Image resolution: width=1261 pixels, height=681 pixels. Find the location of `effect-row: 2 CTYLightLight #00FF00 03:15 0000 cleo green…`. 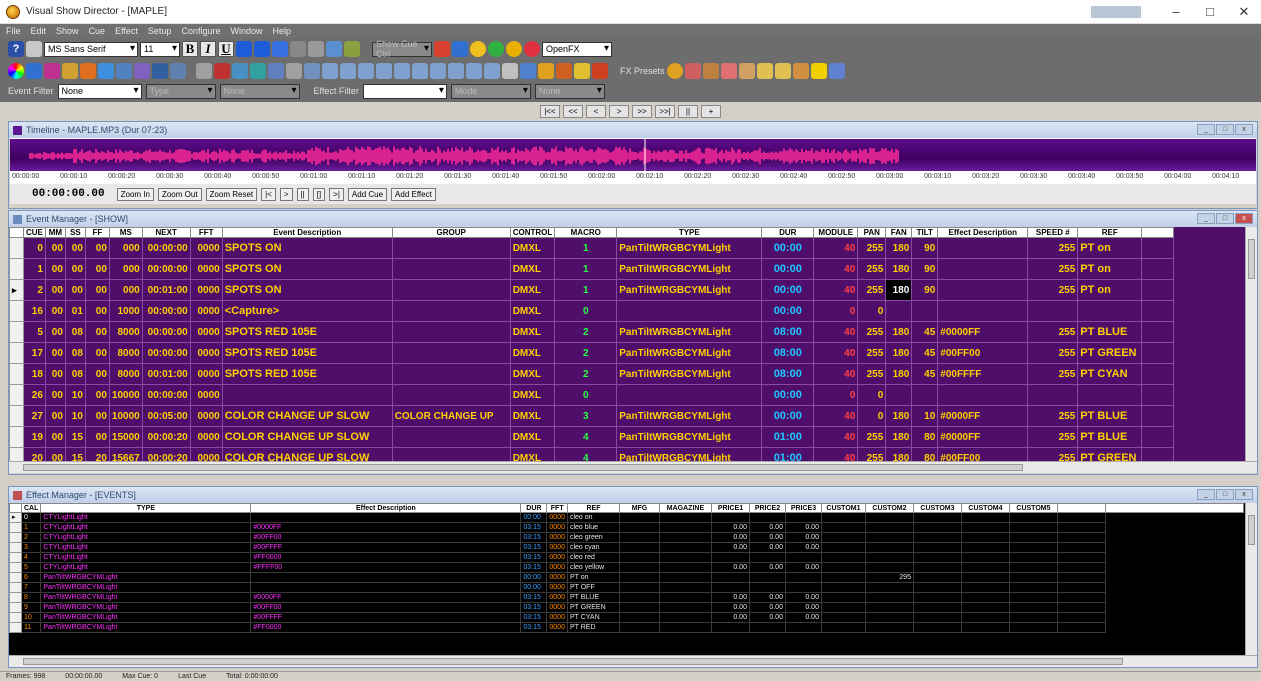

effect-row: 2 CTYLightLight #00FF00 03:15 0000 cleo green… is located at coordinates (626, 537).